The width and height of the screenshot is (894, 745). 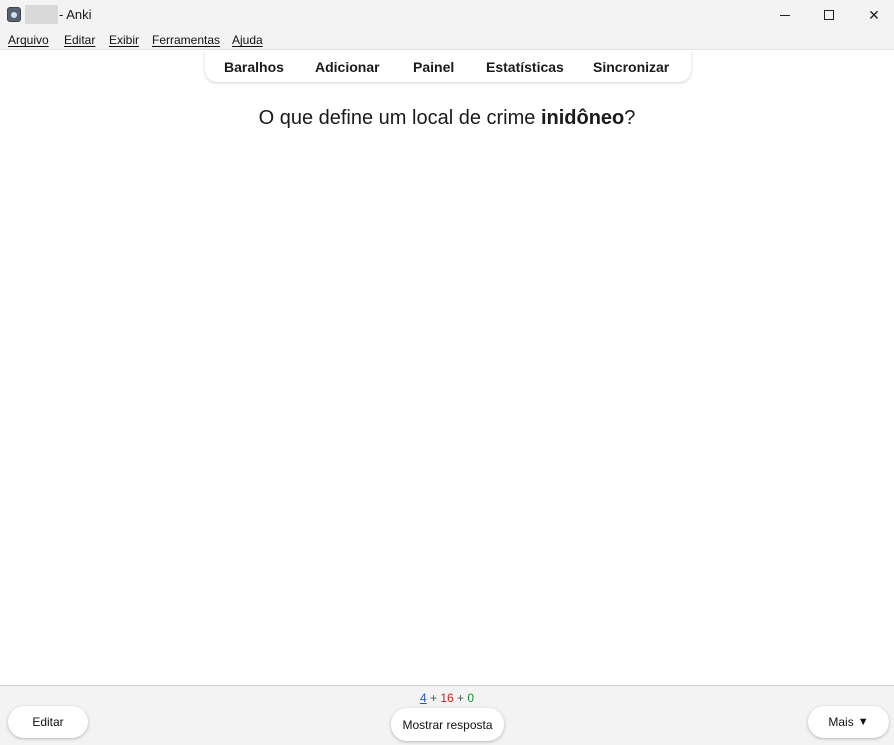 I want to click on more-button: Mais ▼, so click(x=848, y=722).